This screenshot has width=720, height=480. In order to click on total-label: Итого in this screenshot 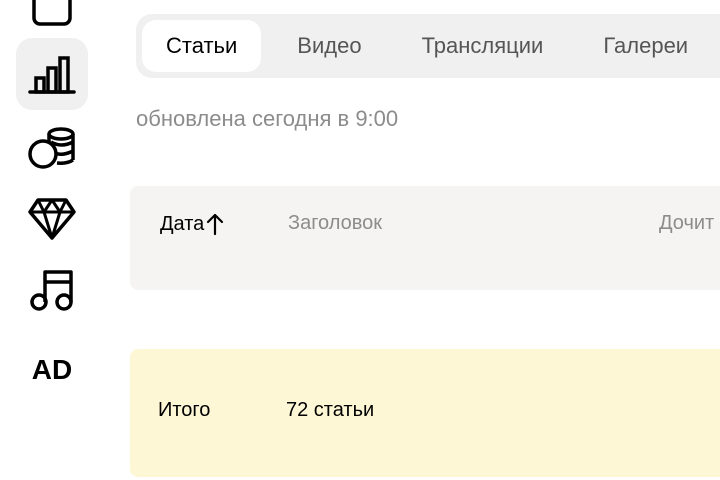, I will do `click(184, 410)`.